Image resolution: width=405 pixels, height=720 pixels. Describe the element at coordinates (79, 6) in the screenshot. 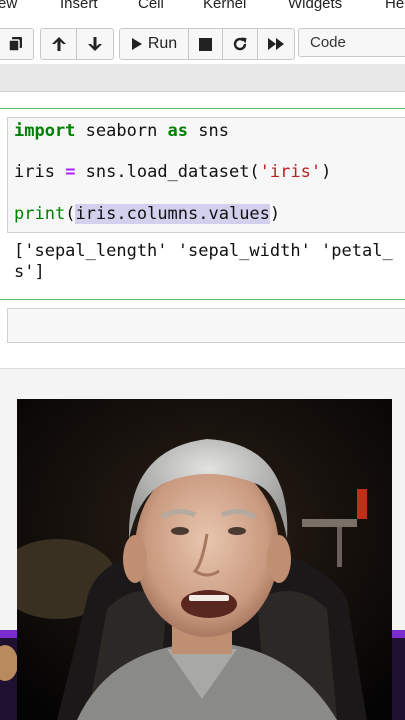

I see `menu-insert: Insert` at that location.